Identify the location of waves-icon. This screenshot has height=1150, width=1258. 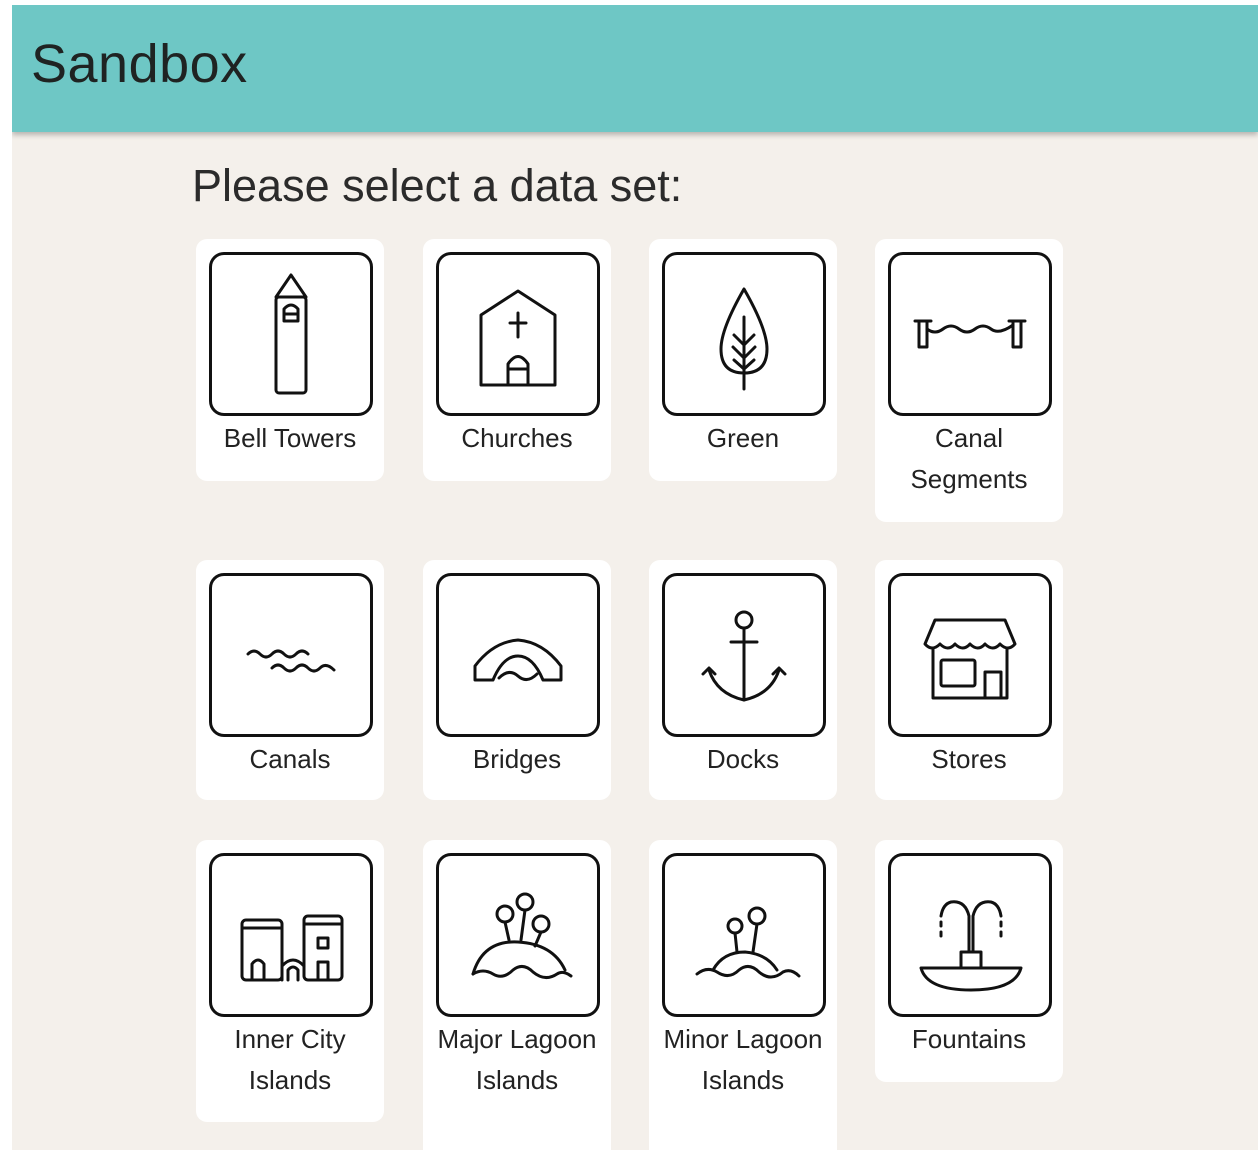
(291, 661).